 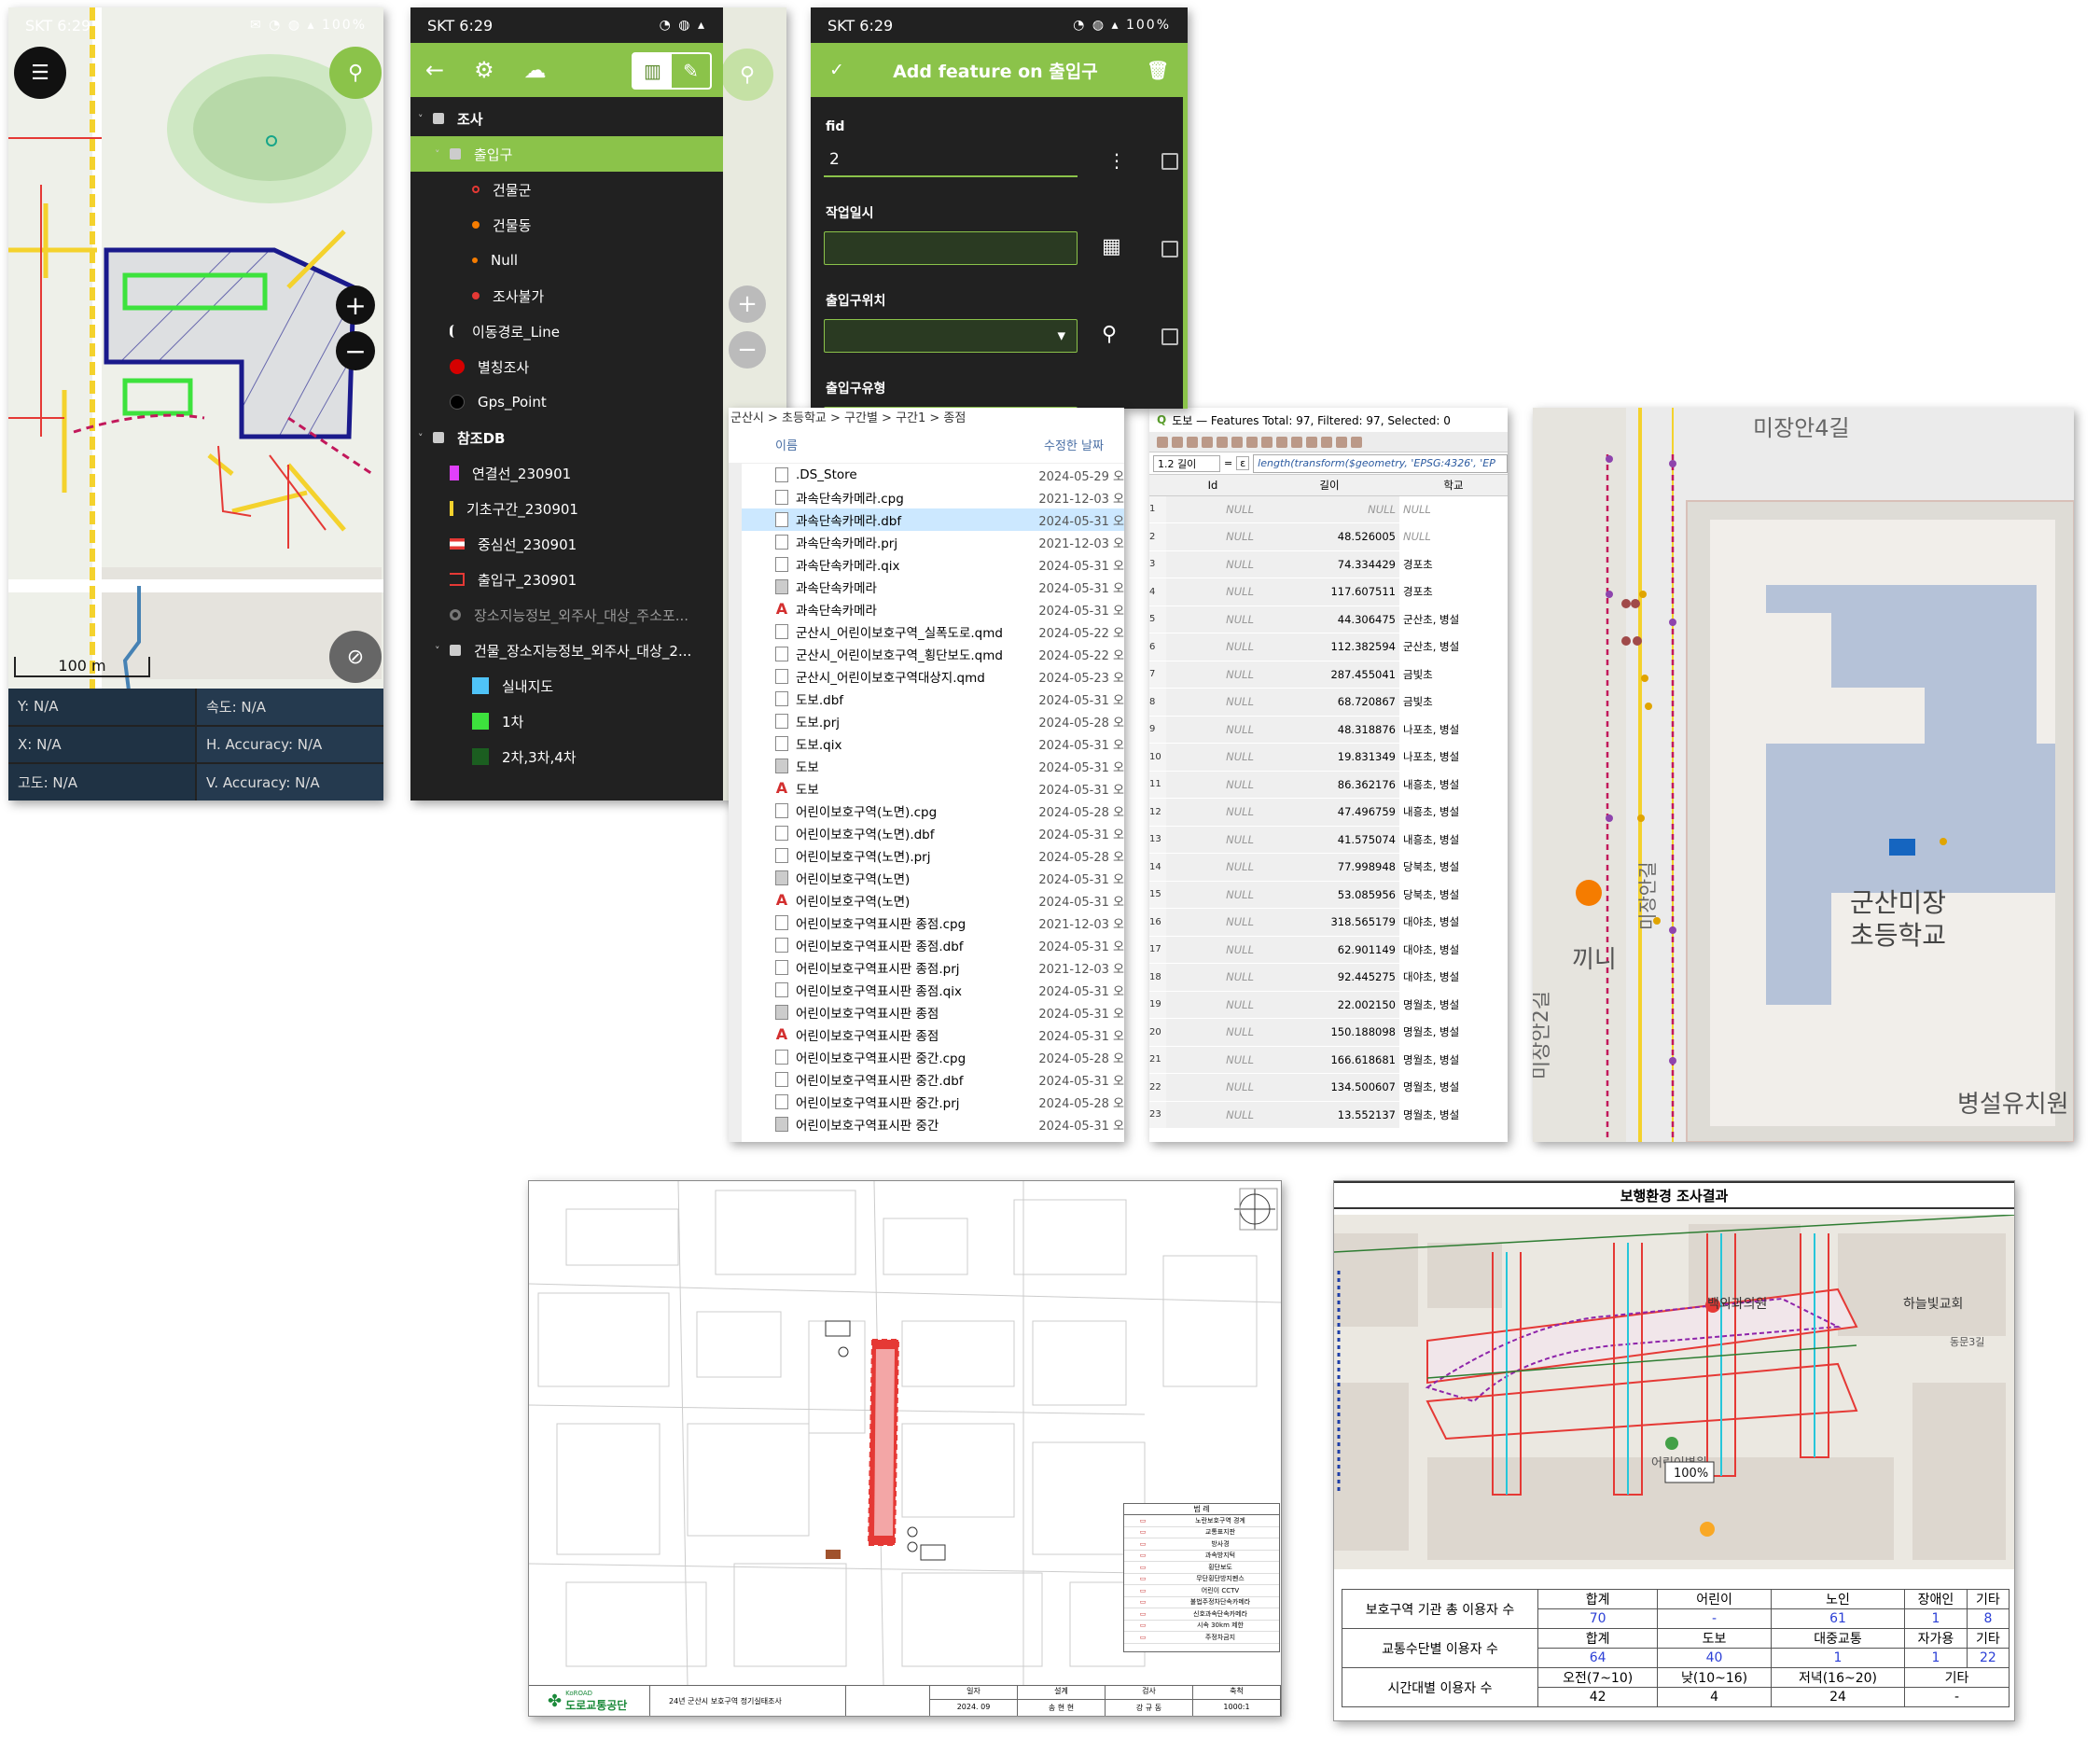 I want to click on cell-school: 군산초, 병설, so click(x=1453, y=647).